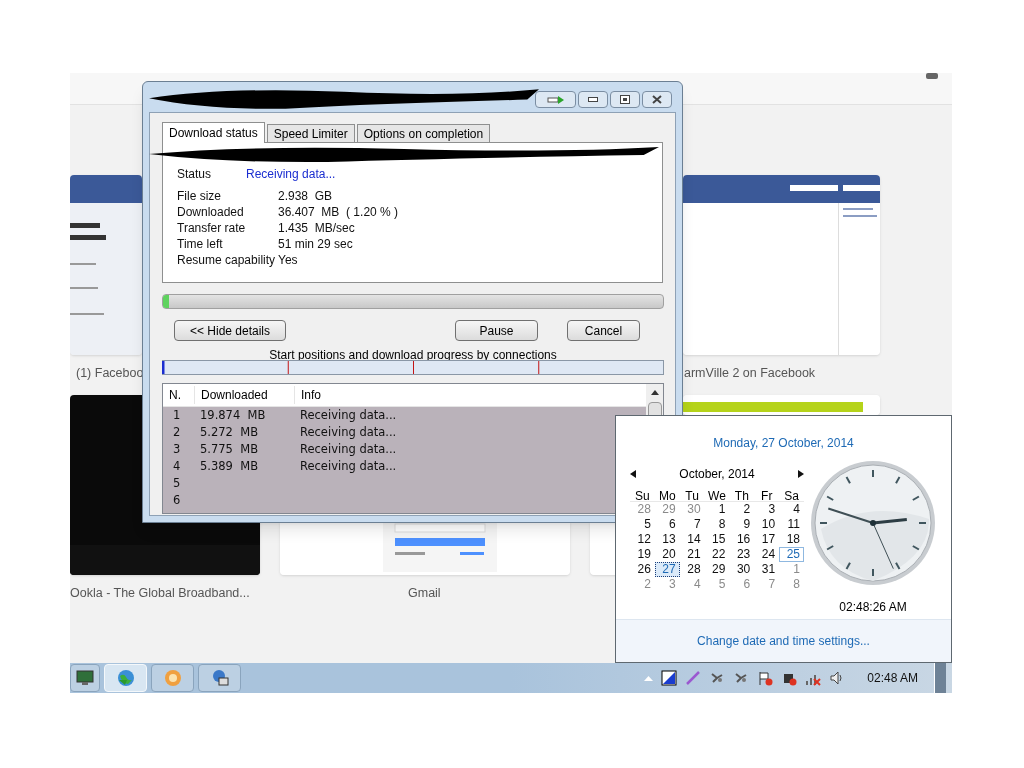 The width and height of the screenshot is (1024, 768). Describe the element at coordinates (767, 554) in the screenshot. I see `calendar-day: 24` at that location.